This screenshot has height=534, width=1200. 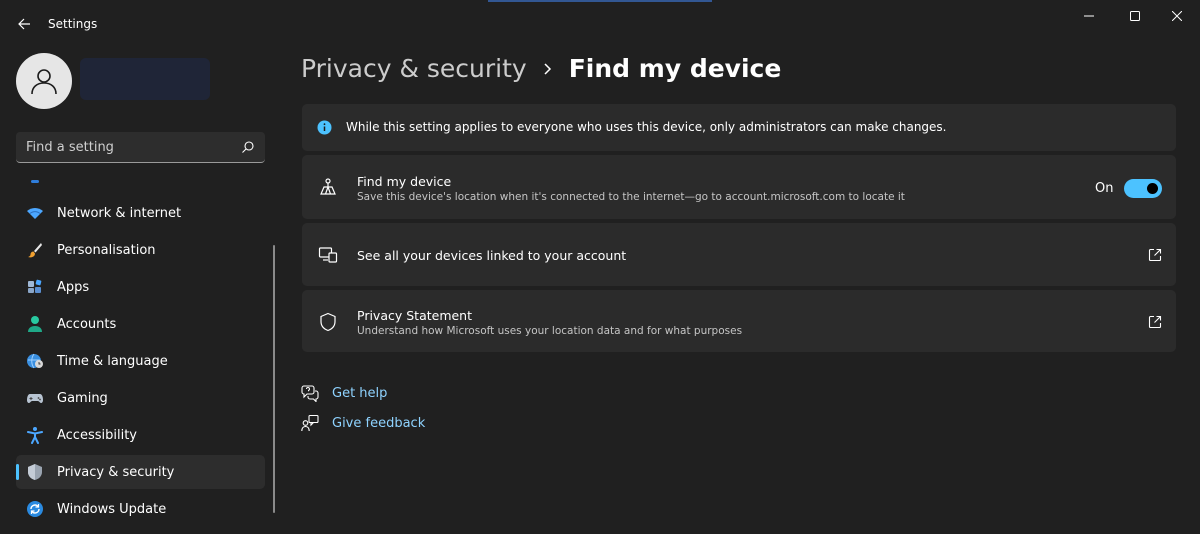 What do you see at coordinates (675, 68) in the screenshot?
I see `page-title: Find my device` at bounding box center [675, 68].